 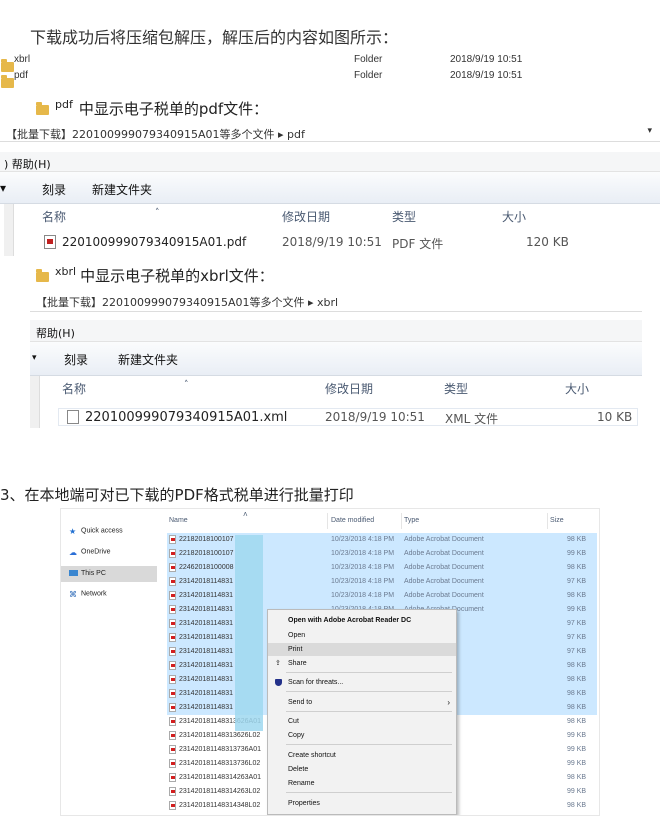 I want to click on nav-label: OneDrive, so click(x=96, y=552).